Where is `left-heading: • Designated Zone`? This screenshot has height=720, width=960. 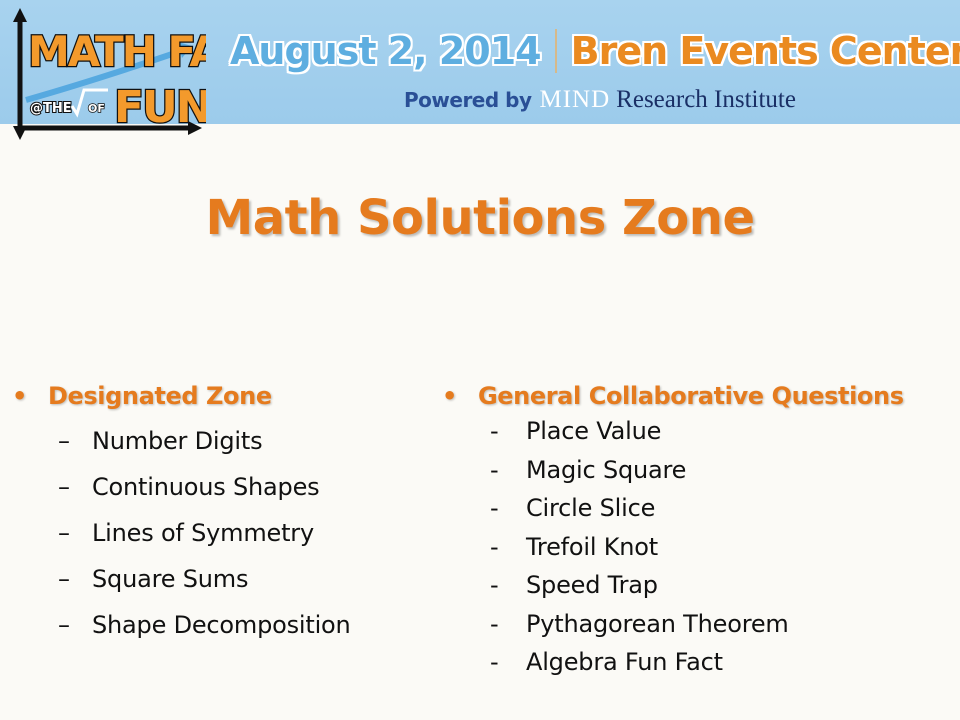
left-heading: • Designated Zone is located at coordinates (218, 396).